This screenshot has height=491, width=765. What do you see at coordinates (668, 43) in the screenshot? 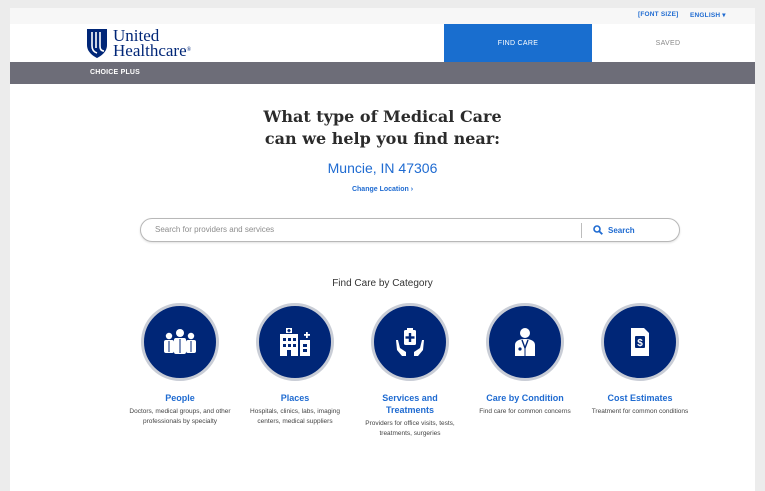
I see `nav-saved: SAVED` at bounding box center [668, 43].